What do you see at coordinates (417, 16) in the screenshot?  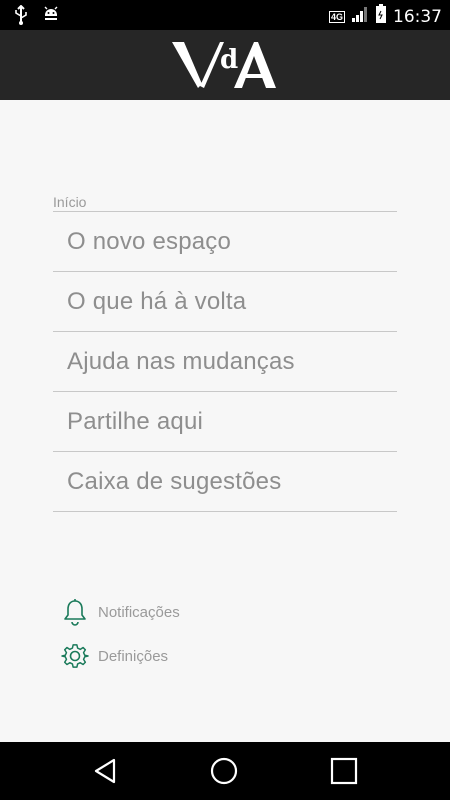 I see `status-time: 16:37` at bounding box center [417, 16].